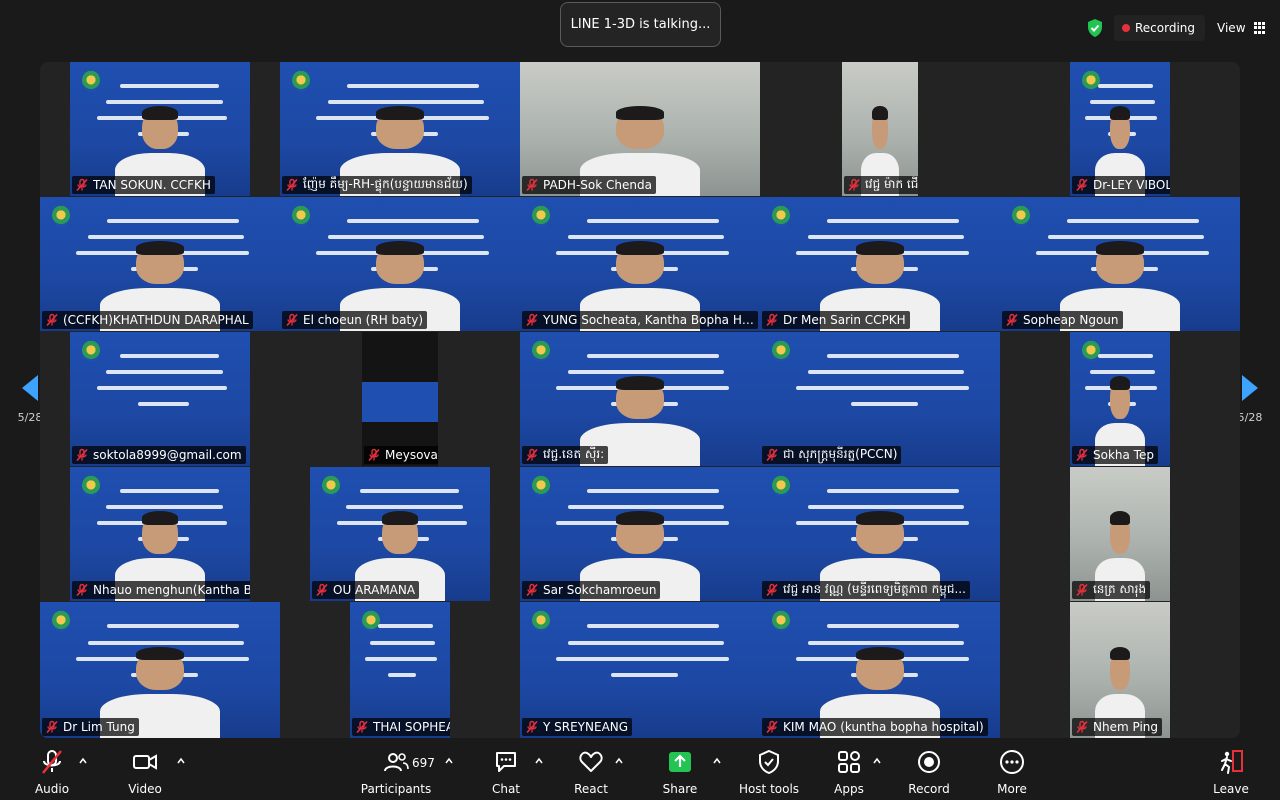 This screenshot has width=1280, height=800. What do you see at coordinates (1120, 129) in the screenshot?
I see `participant-tile: Dr-LEY VIBOL` at bounding box center [1120, 129].